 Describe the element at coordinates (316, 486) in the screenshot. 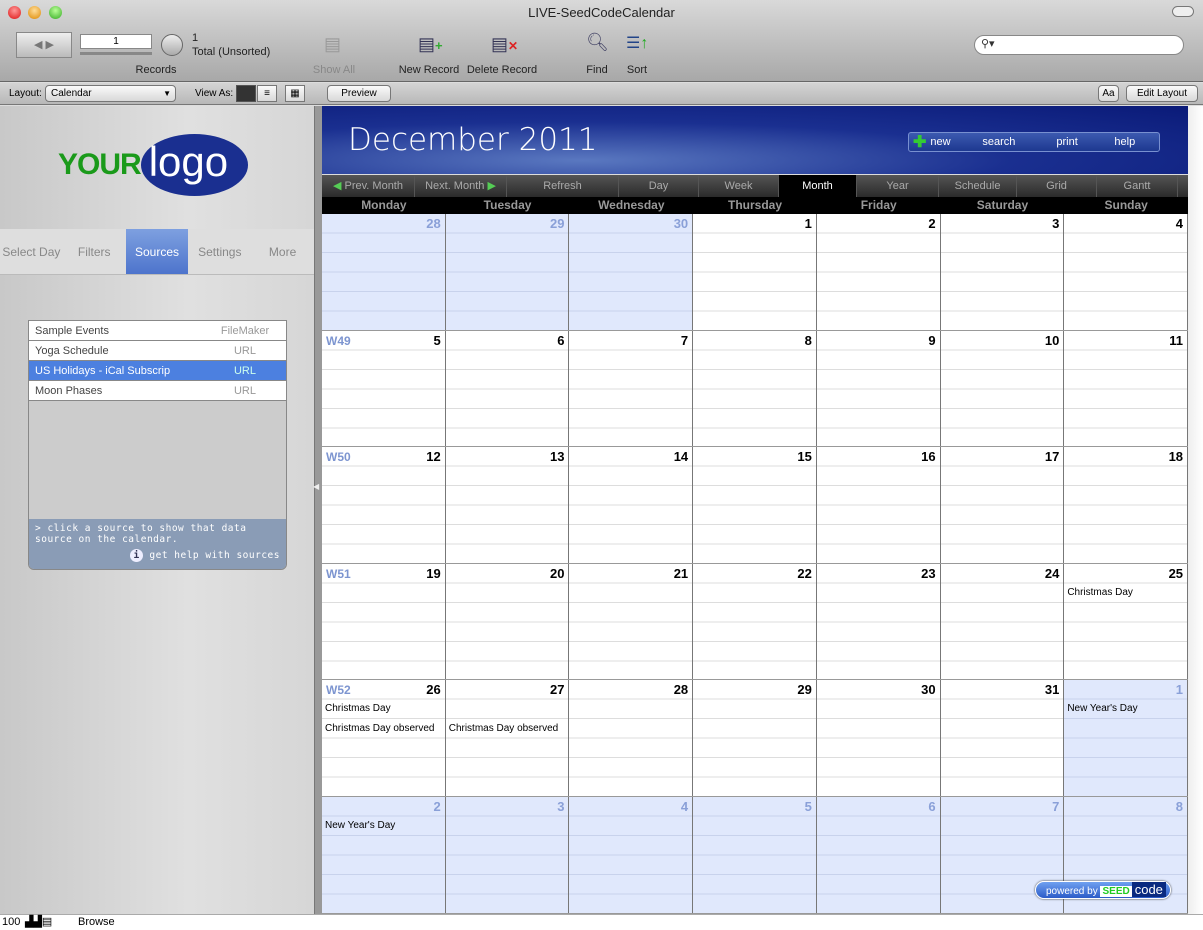

I see `collapse-arrow-icon: ◀` at that location.